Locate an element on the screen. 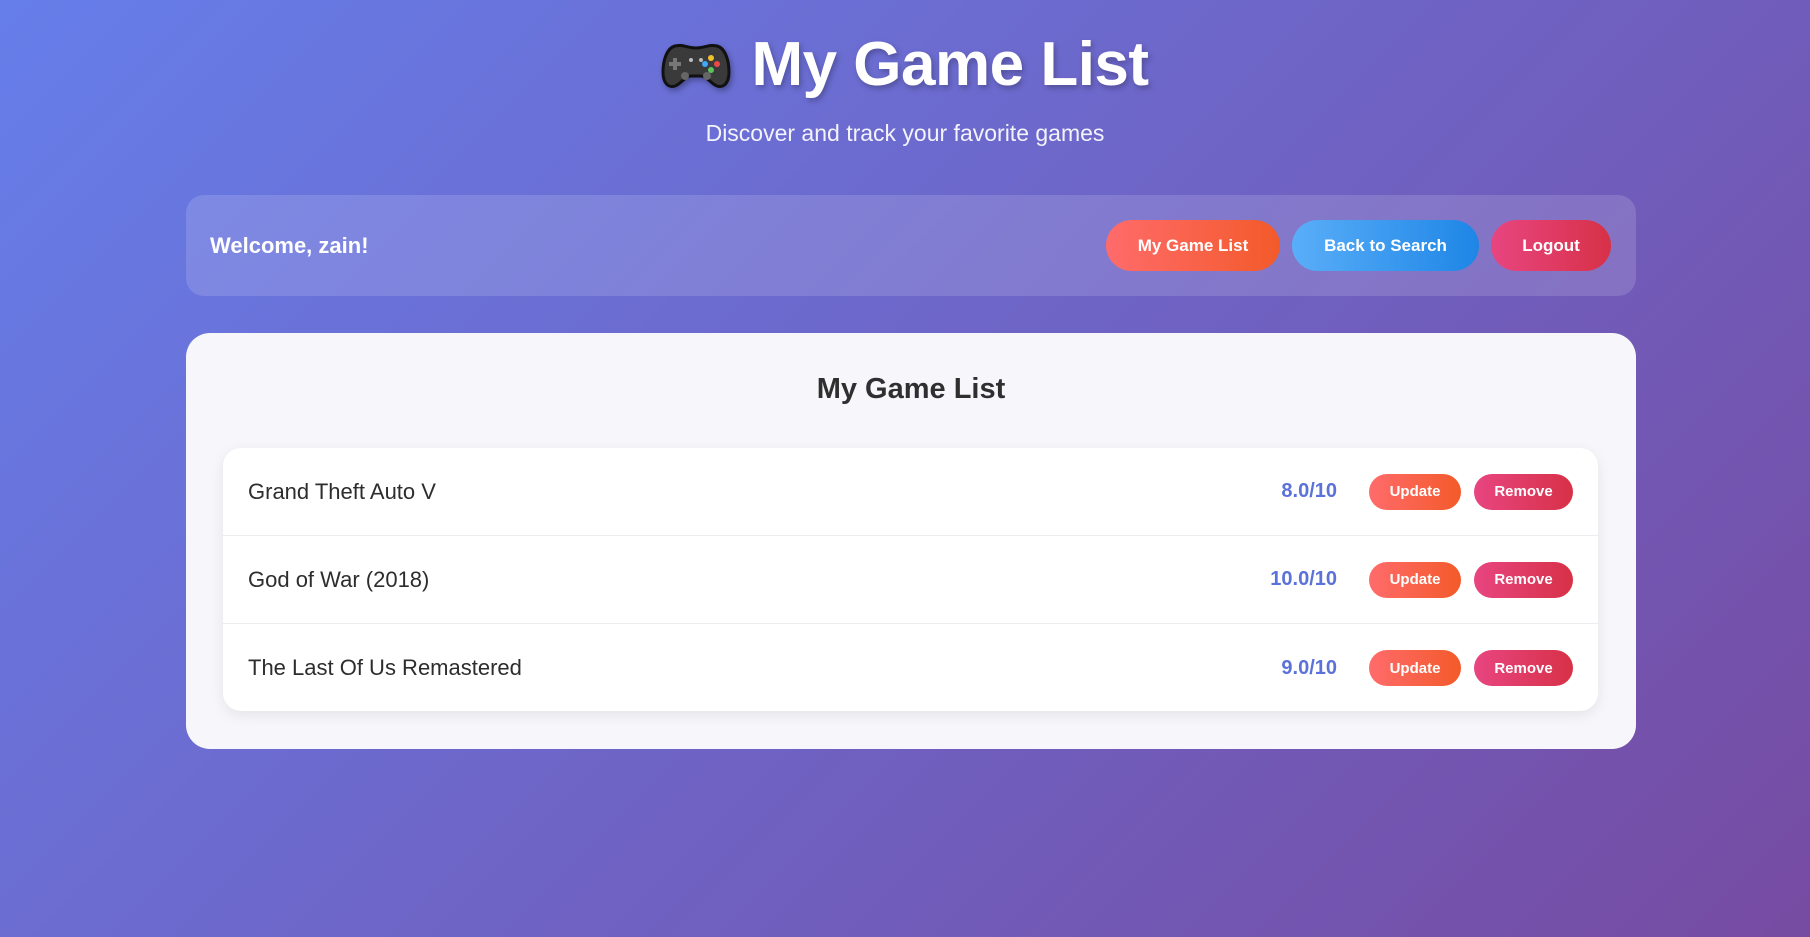  page-subtitle: Discover and track your favorite games is located at coordinates (905, 133).